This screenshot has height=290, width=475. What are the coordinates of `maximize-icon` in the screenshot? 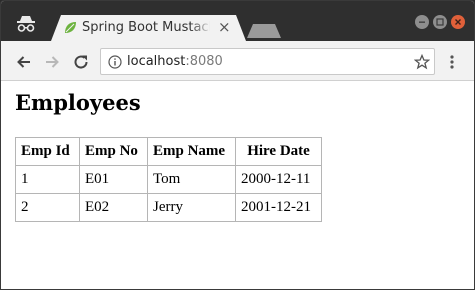 It's located at (440, 22).